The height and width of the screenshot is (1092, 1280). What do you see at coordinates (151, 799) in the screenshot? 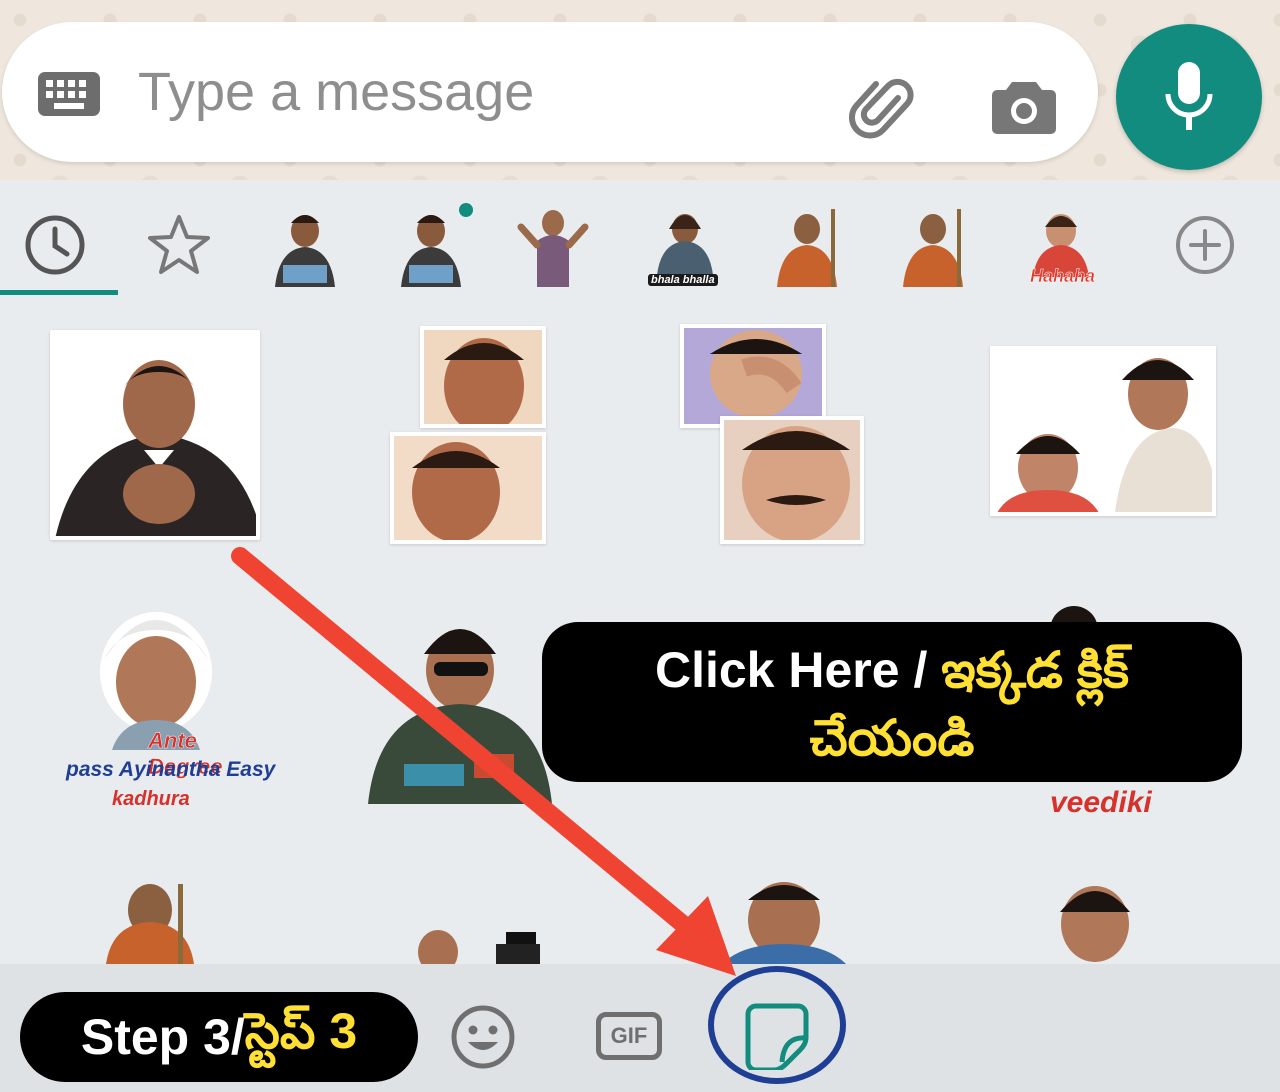
I see `sticker-caption: kadhura` at bounding box center [151, 799].